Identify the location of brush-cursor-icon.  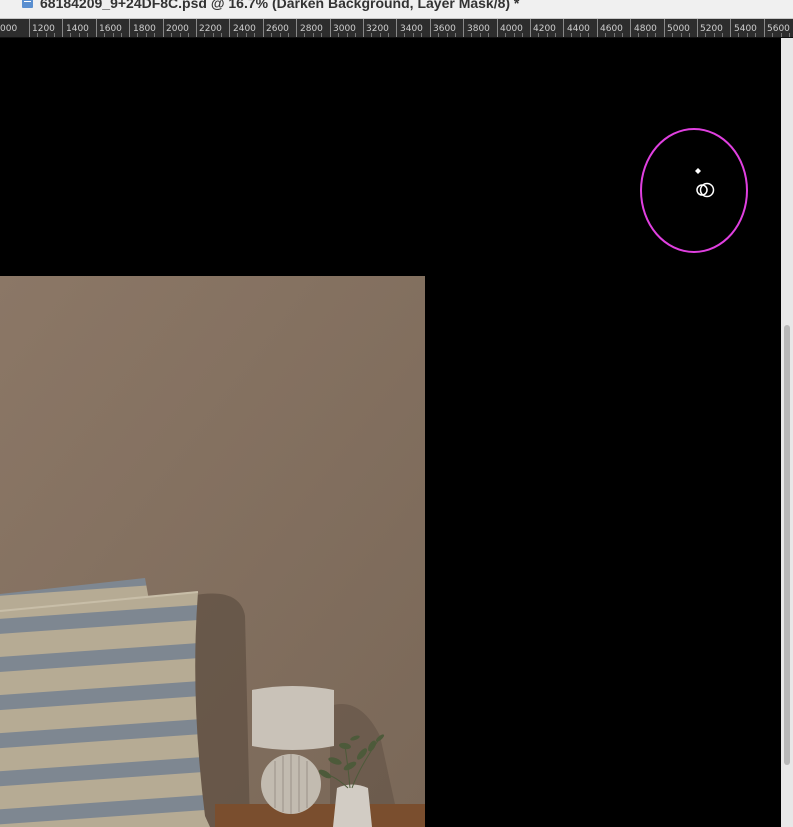
(705, 183).